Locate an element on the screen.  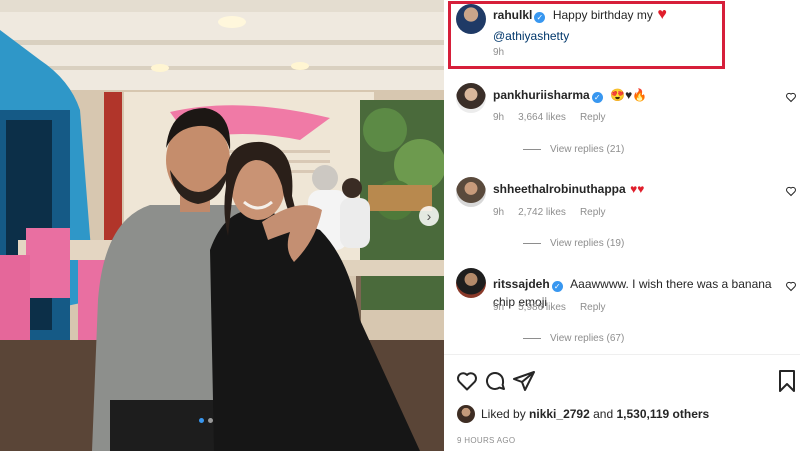
caption-time: 9h is located at coordinates (499, 52).